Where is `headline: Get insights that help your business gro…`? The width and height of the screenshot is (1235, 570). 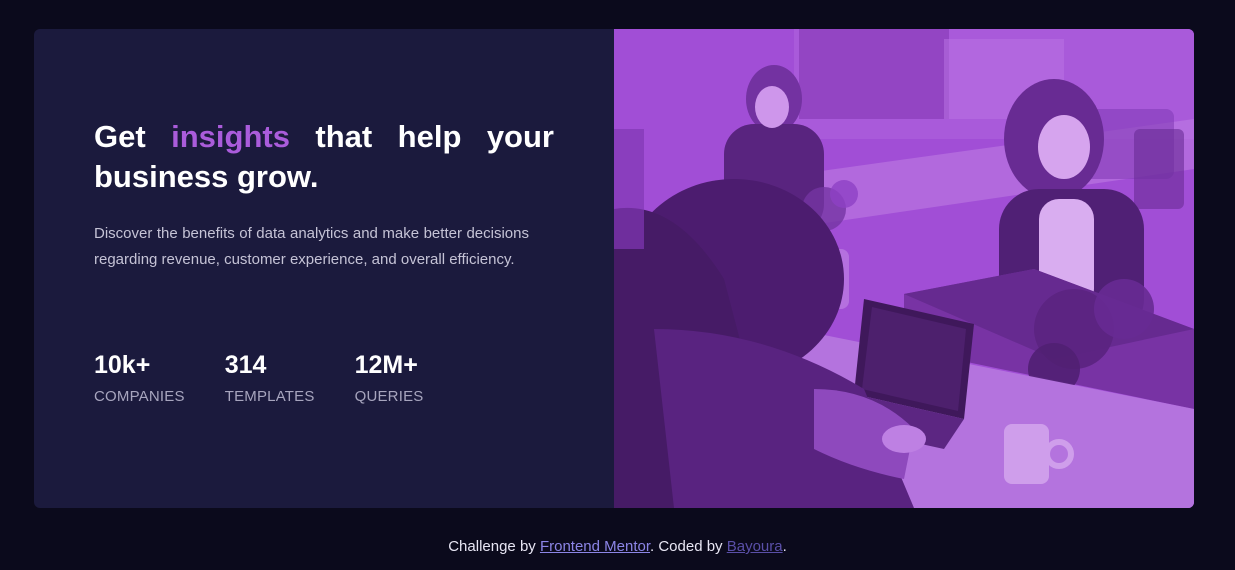 headline: Get insights that help your business gro… is located at coordinates (324, 157).